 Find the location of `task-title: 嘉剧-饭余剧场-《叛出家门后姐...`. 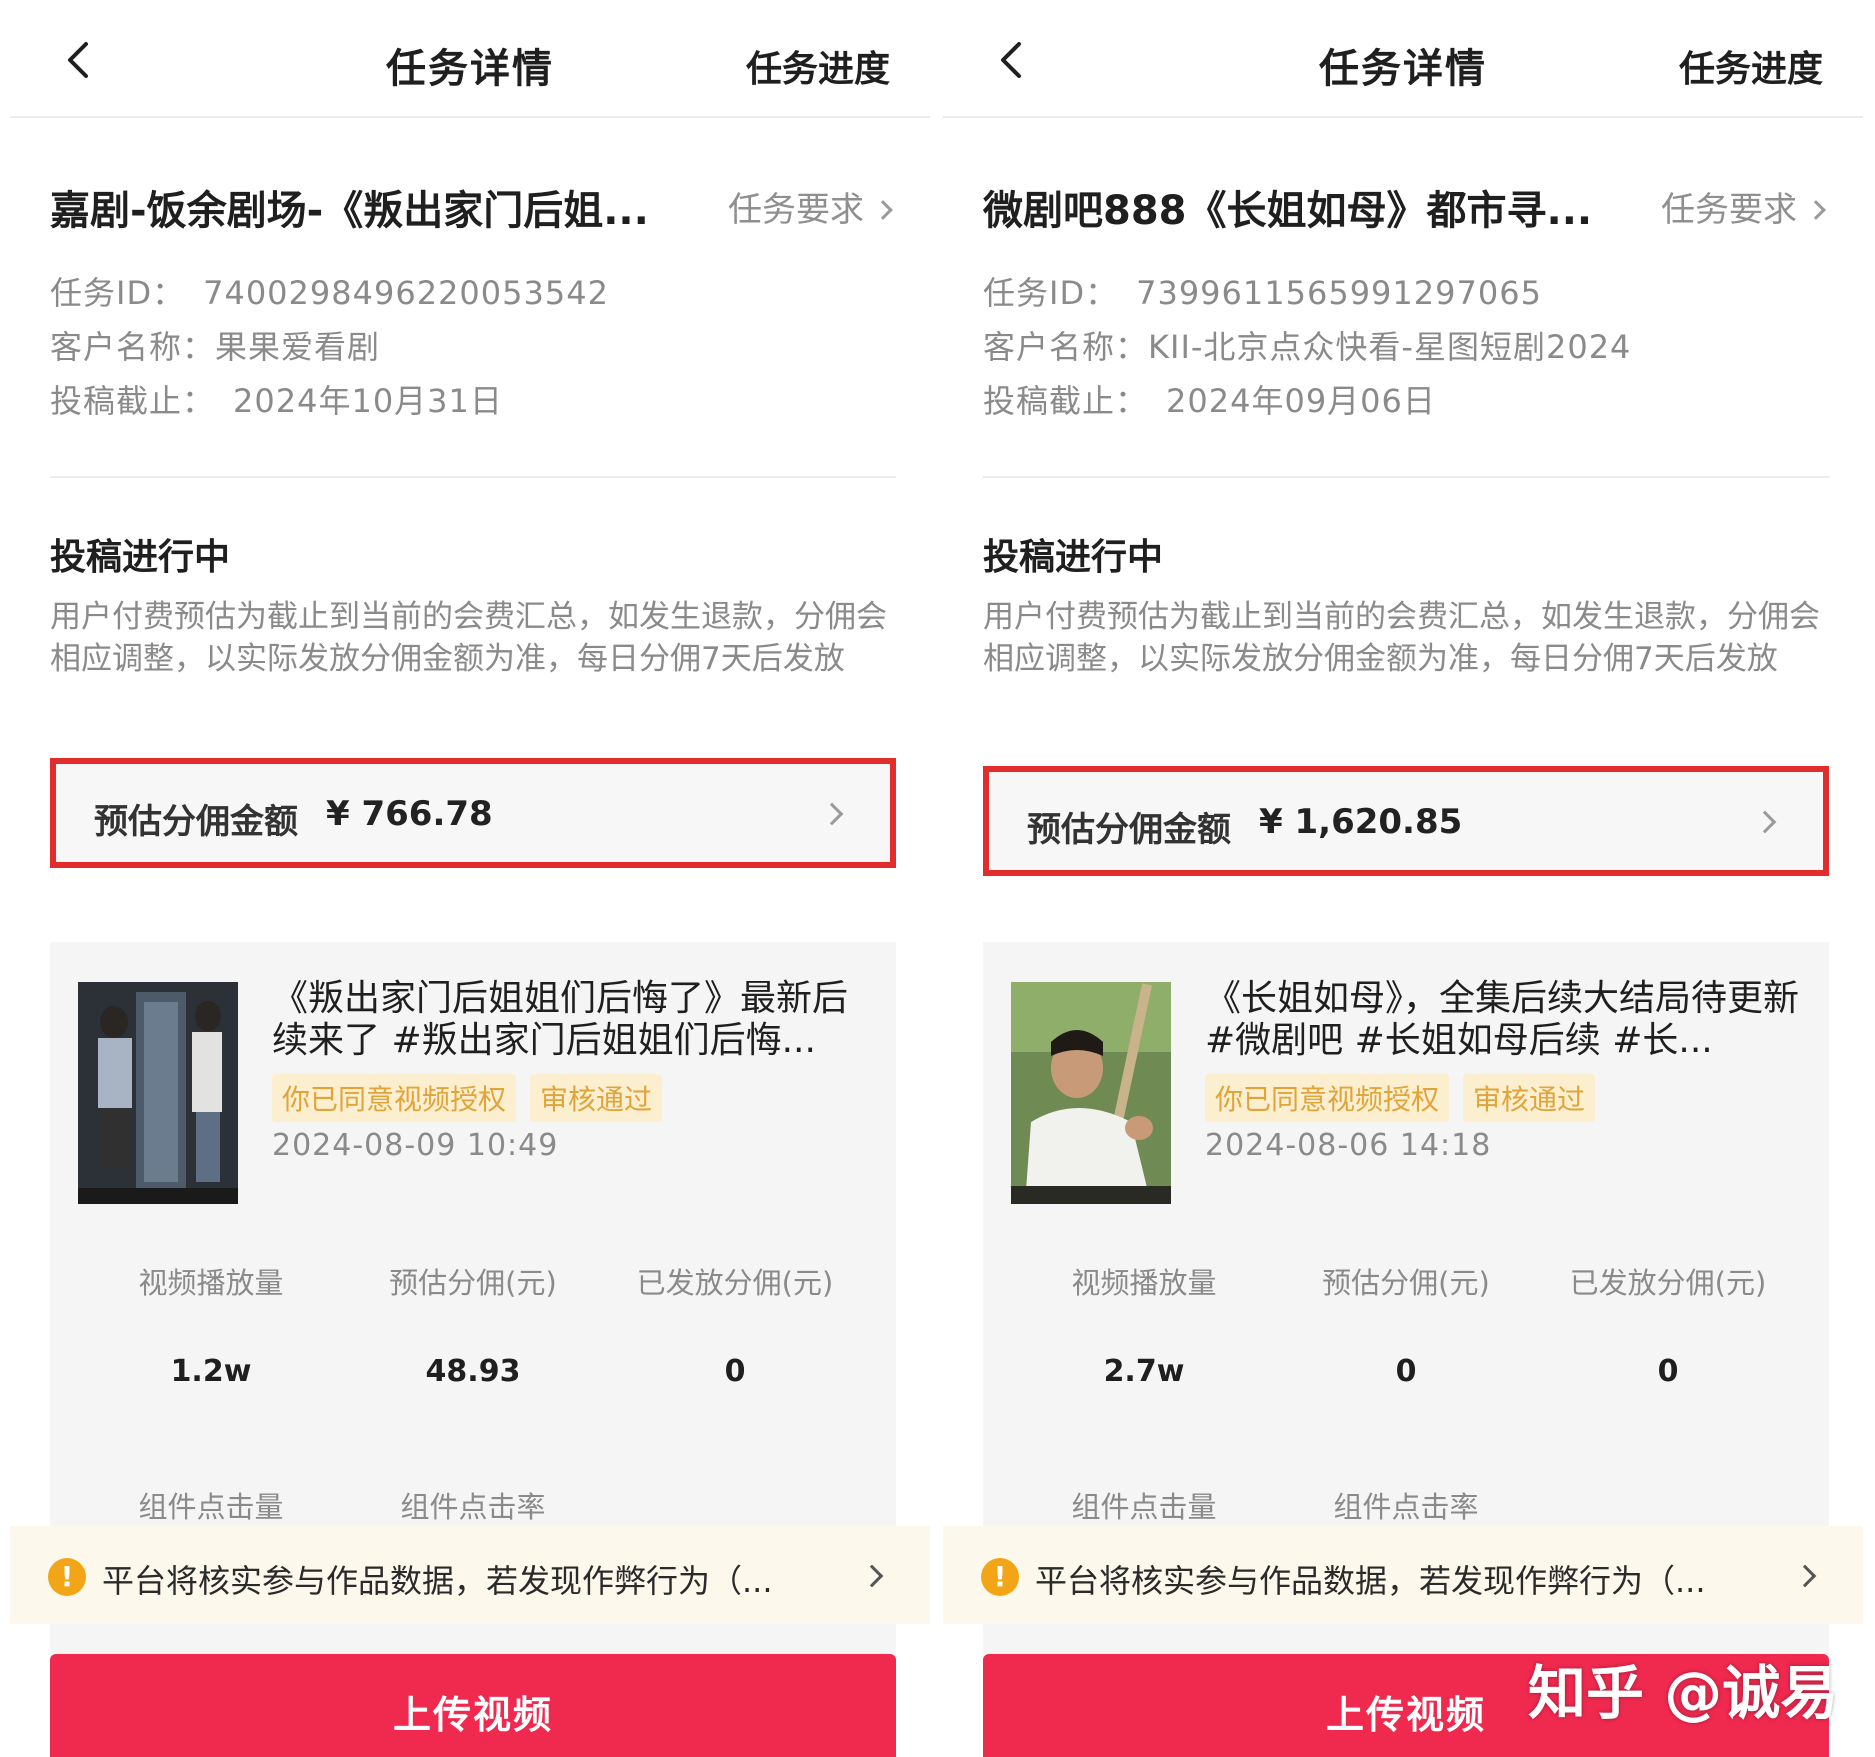

task-title: 嘉剧-饭余剧场-《叛出家门后姐... is located at coordinates (349, 211).